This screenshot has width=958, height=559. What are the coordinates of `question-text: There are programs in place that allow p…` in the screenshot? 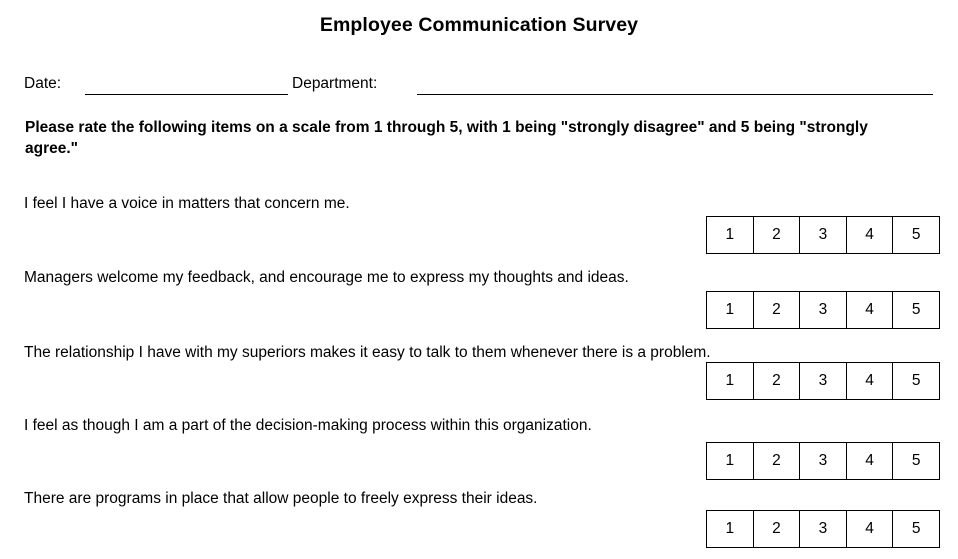 It's located at (281, 498).